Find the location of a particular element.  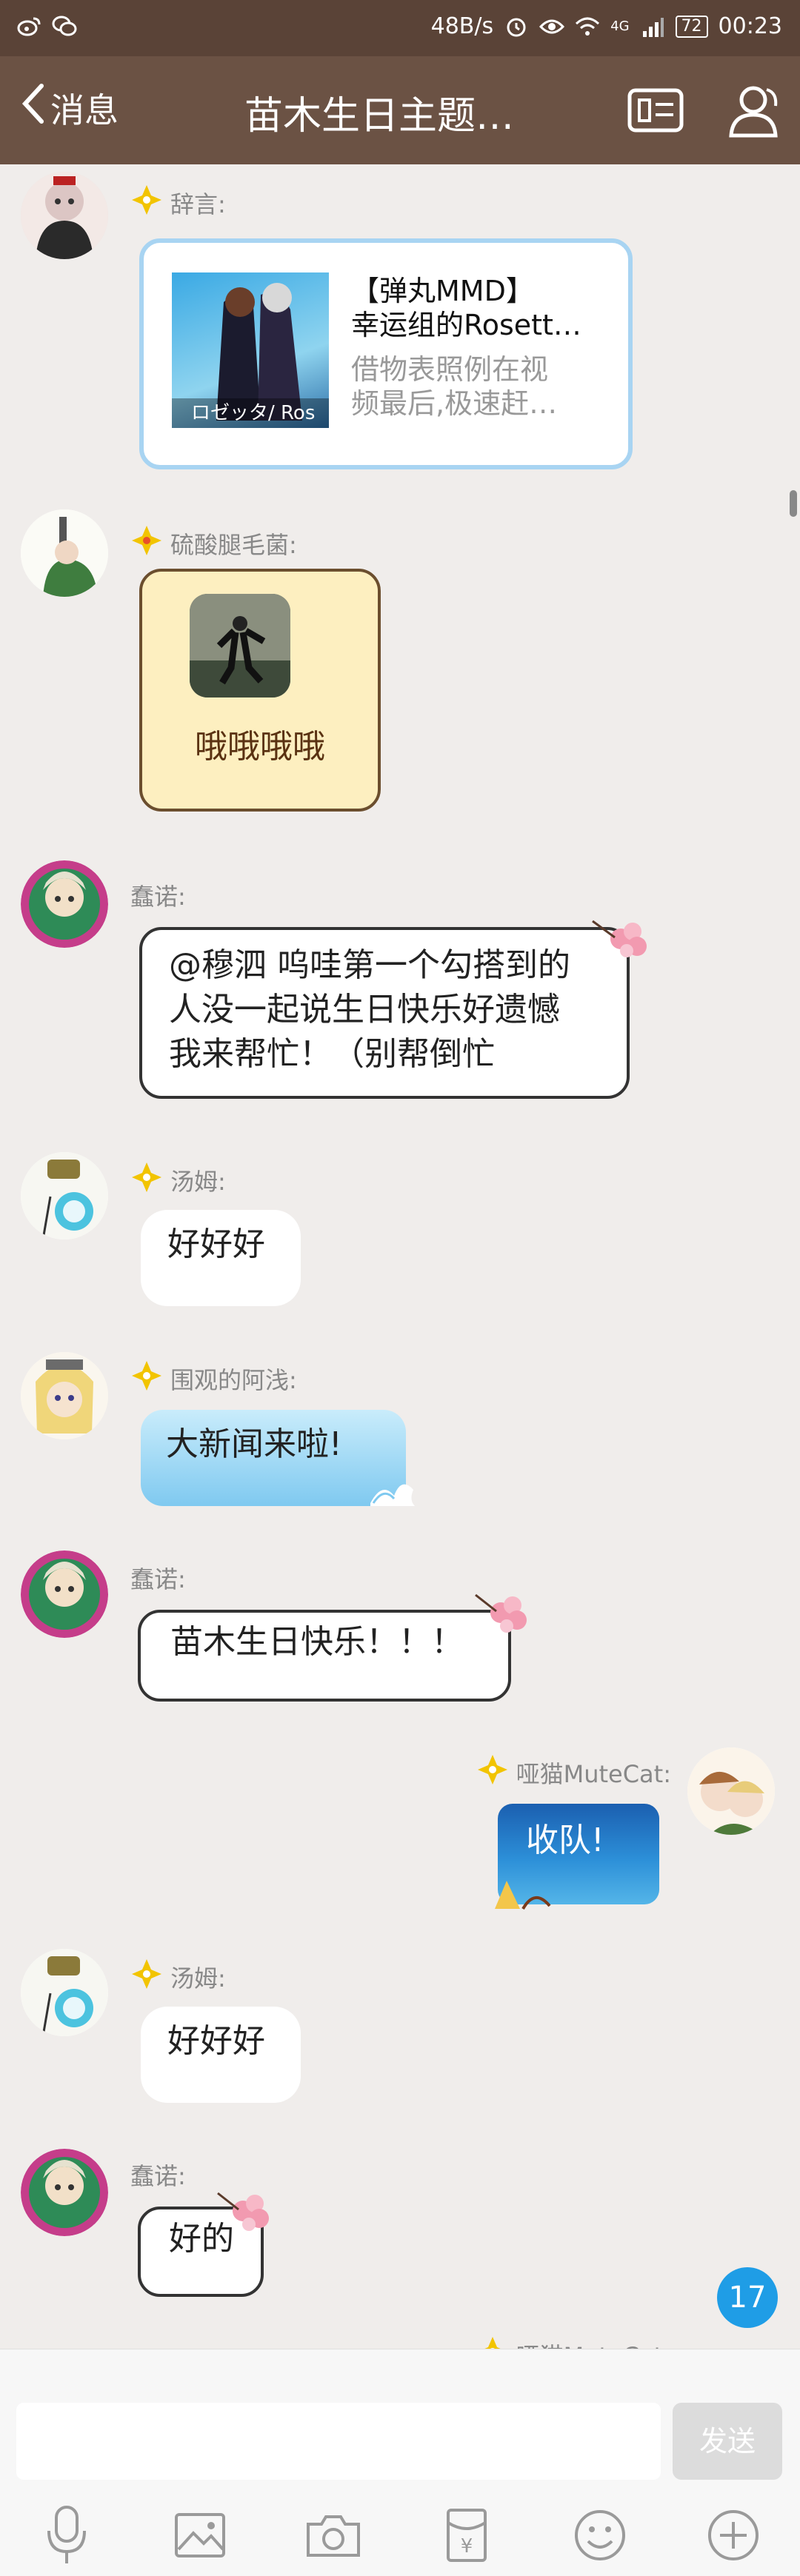

alarm-icon is located at coordinates (516, 26).